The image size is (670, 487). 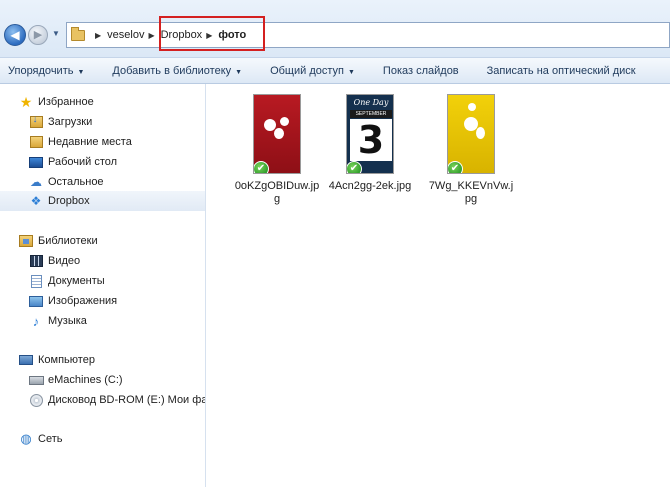 What do you see at coordinates (116, 281) in the screenshot?
I see `sidebar-item-documents: Документы` at bounding box center [116, 281].